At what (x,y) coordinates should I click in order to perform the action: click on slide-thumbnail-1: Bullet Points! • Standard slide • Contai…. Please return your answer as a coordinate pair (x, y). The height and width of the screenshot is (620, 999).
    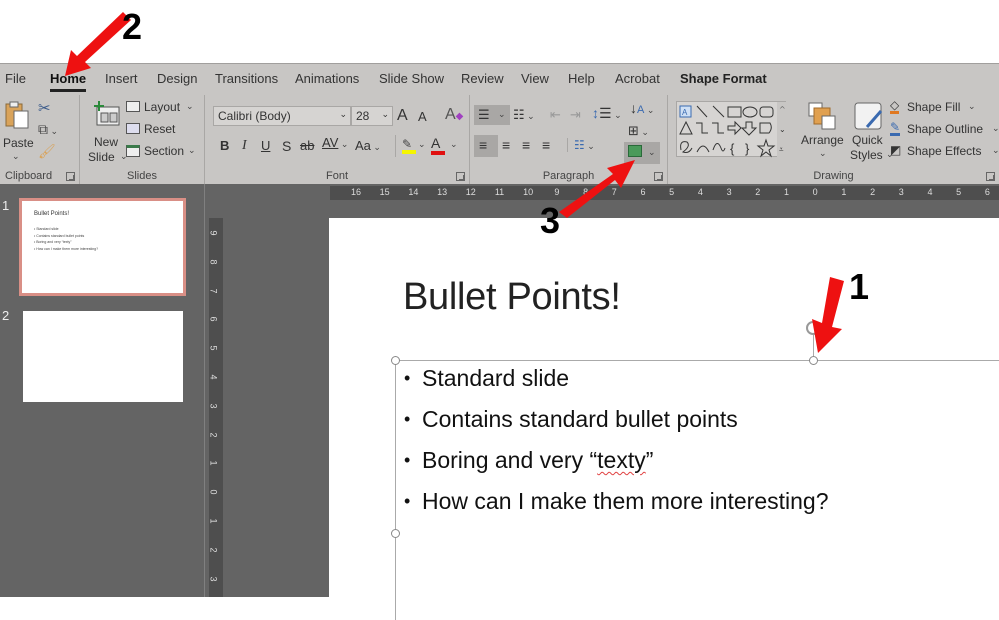
    Looking at the image, I should click on (102, 247).